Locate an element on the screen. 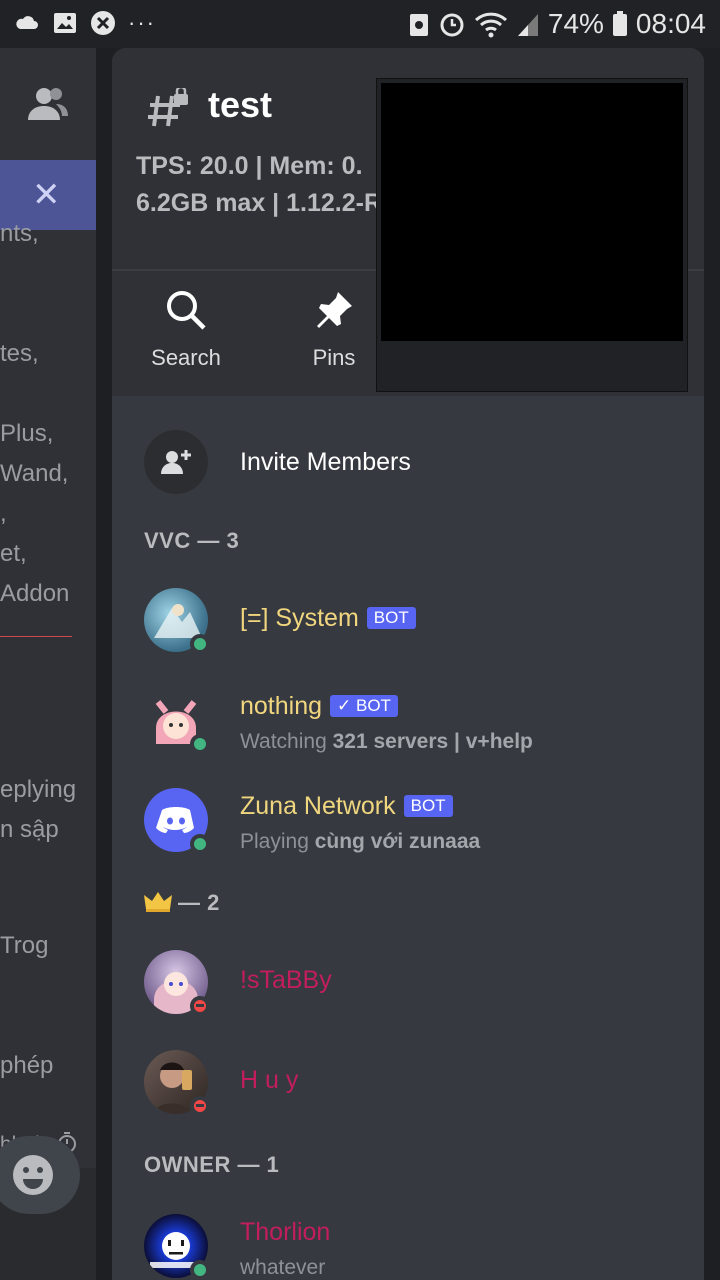 This screenshot has width=720, height=1280. overlay-popup is located at coordinates (532, 235).